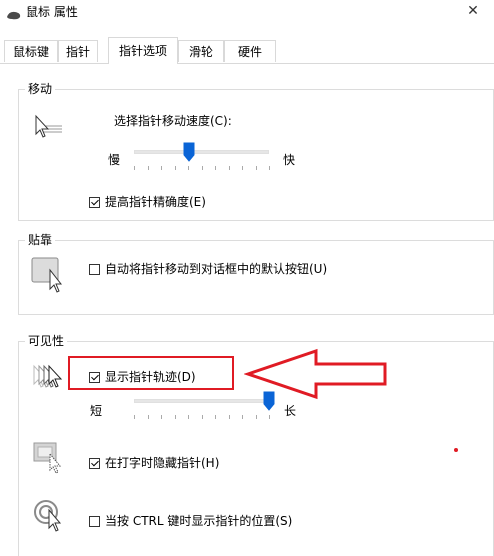 The width and height of the screenshot is (494, 556). I want to click on pointer-trails-icon, so click(48, 376).